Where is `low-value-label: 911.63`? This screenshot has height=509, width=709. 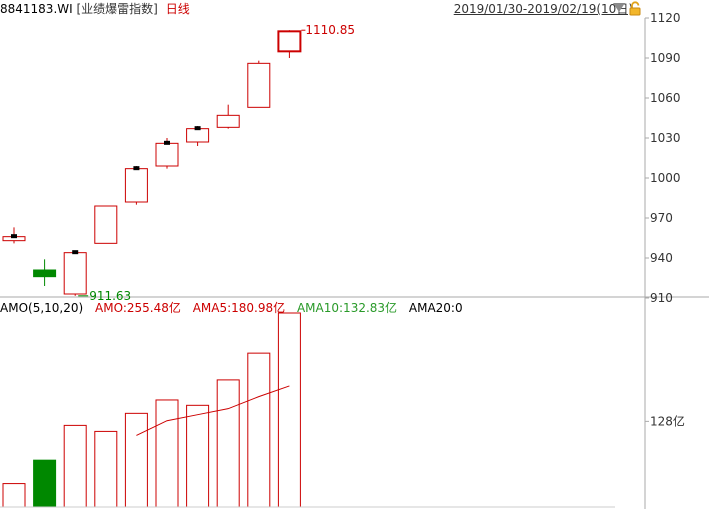
low-value-label: 911.63 is located at coordinates (110, 296).